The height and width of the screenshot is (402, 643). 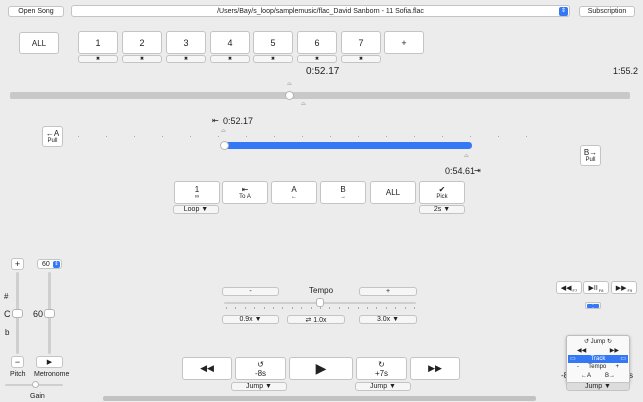 What do you see at coordinates (37, 396) in the screenshot?
I see `gain-label: Gain` at bounding box center [37, 396].